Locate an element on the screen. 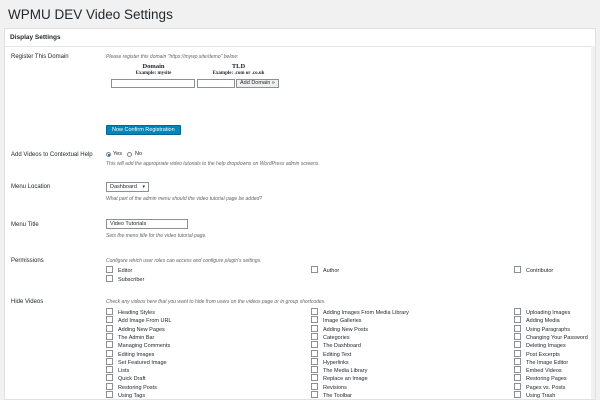  hide-video-item: Heading Styles is located at coordinates (130, 312).